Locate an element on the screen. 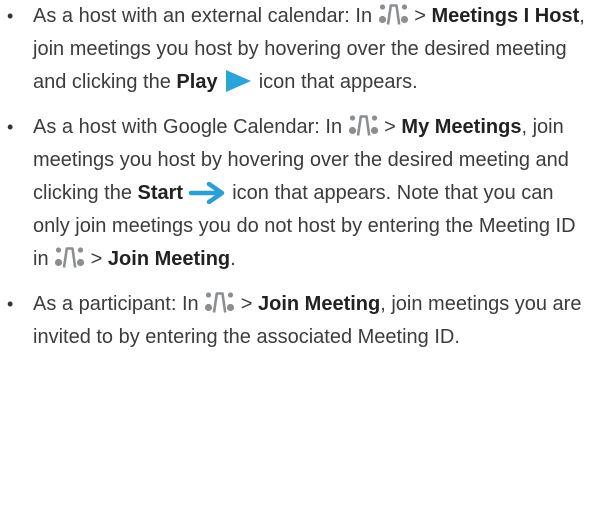  play-label: Play is located at coordinates (197, 82).